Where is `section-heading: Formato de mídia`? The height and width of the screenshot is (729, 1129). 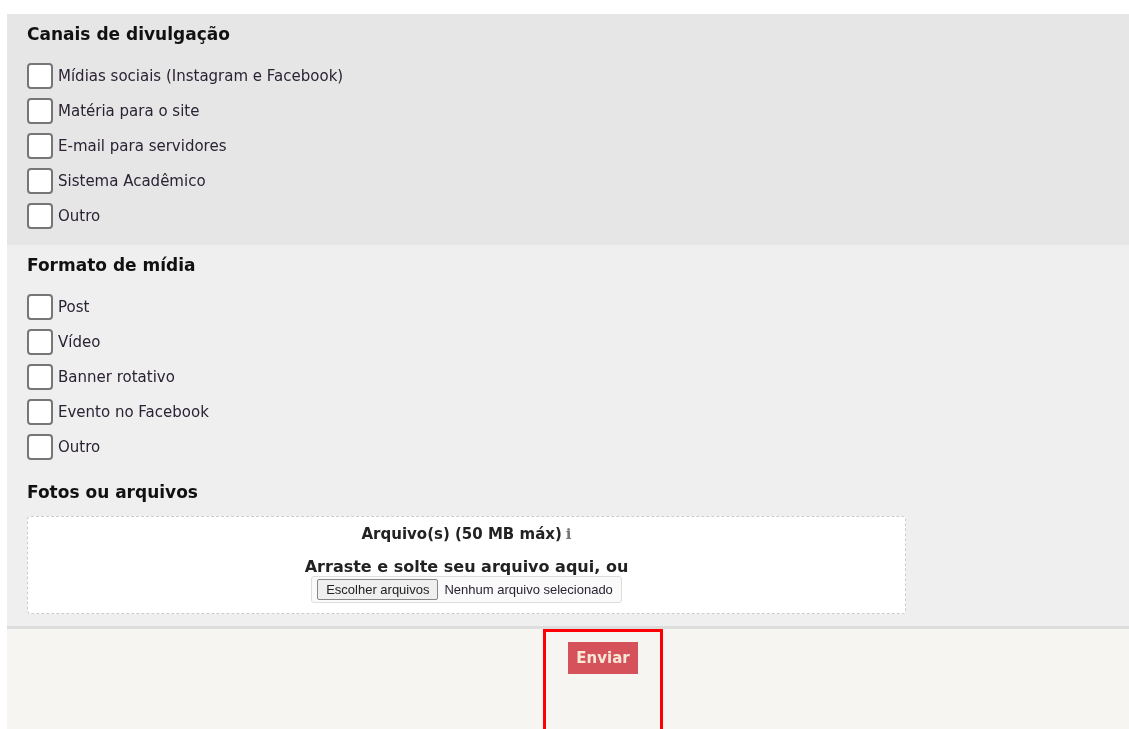 section-heading: Formato de mídia is located at coordinates (112, 265).